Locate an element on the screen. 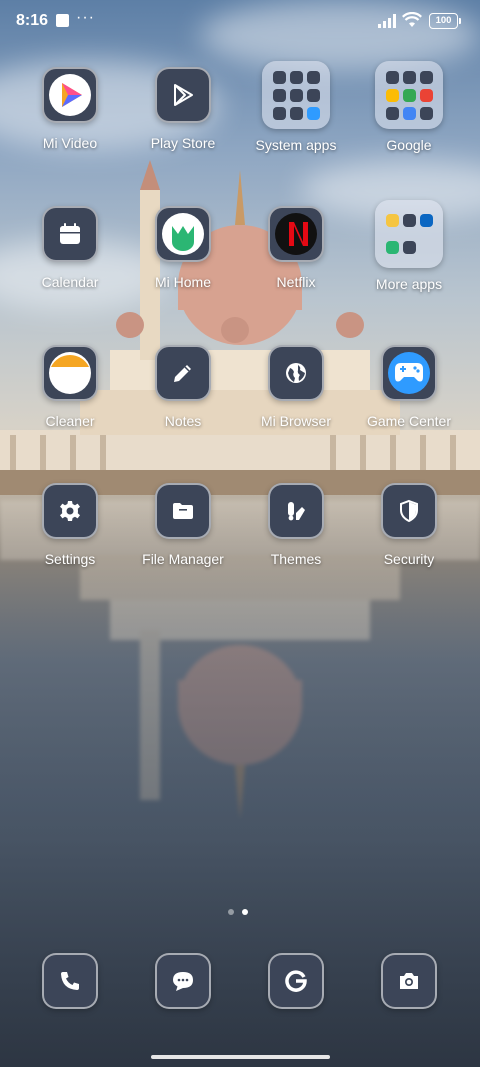 This screenshot has width=480, height=1067. app-label: Cleaner is located at coordinates (70, 421).